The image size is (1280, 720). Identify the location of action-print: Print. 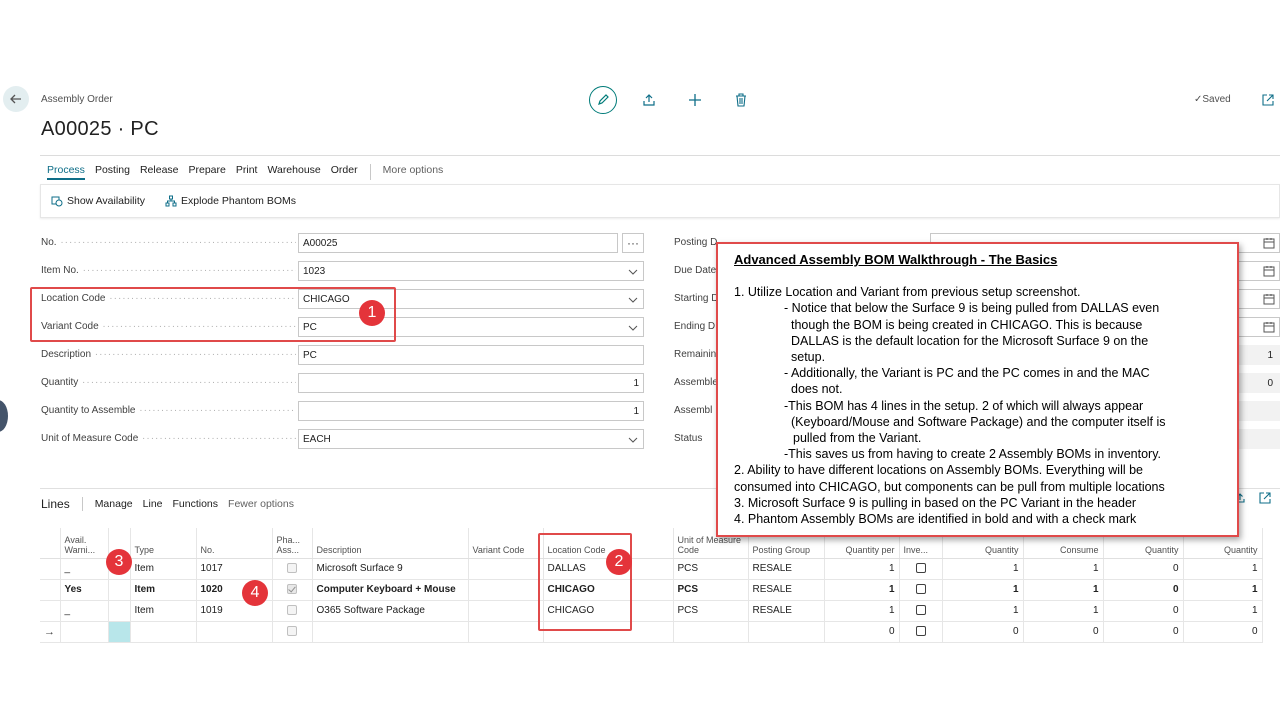
(247, 172).